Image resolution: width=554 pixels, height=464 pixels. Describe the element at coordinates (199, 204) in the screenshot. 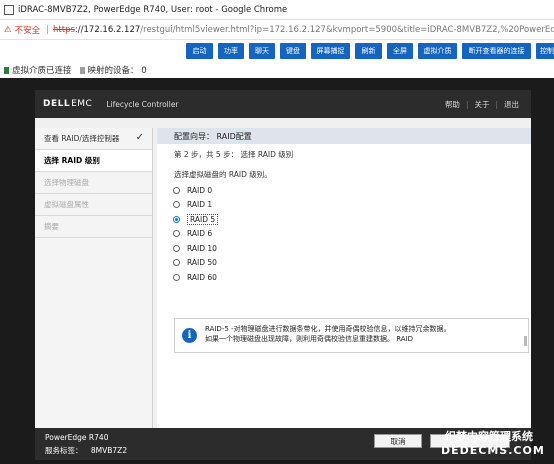

I see `raid-option-label: RAID 1` at that location.